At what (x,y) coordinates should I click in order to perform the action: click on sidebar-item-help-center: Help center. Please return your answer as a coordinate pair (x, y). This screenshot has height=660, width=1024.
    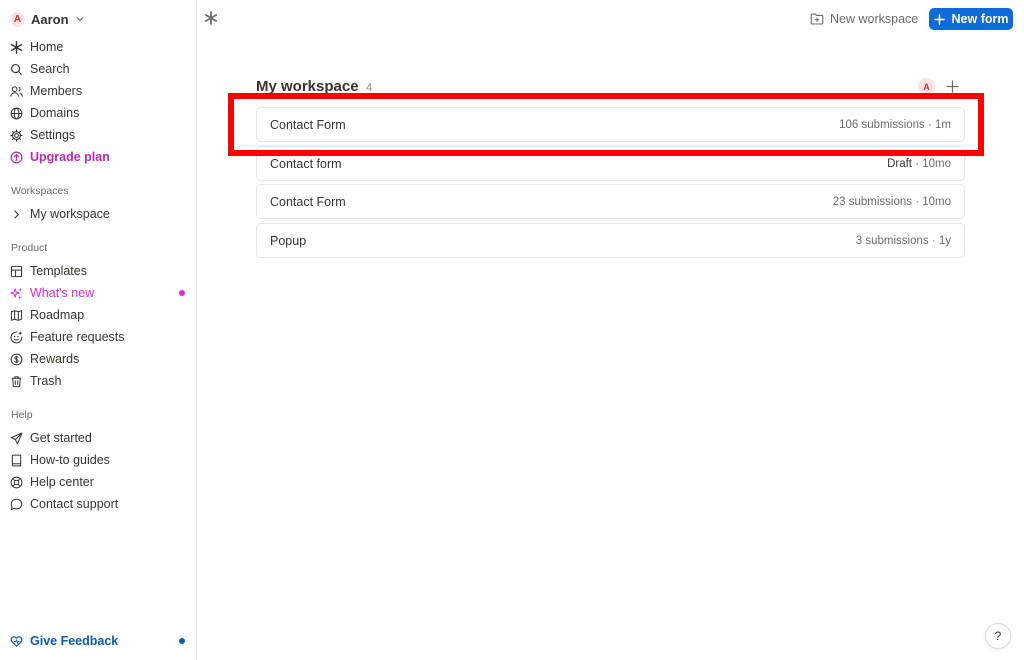
    Looking at the image, I should click on (98, 482).